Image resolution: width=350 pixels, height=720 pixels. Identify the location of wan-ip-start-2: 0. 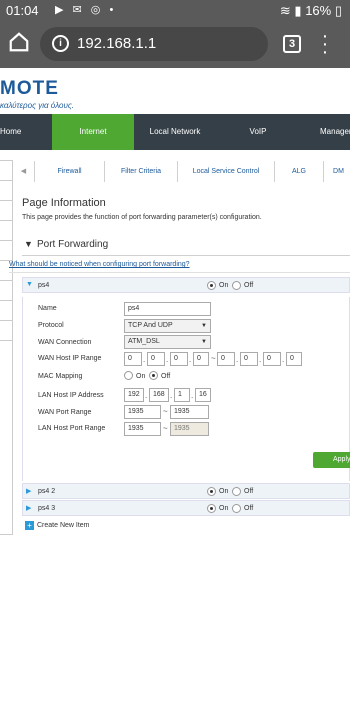
(156, 359).